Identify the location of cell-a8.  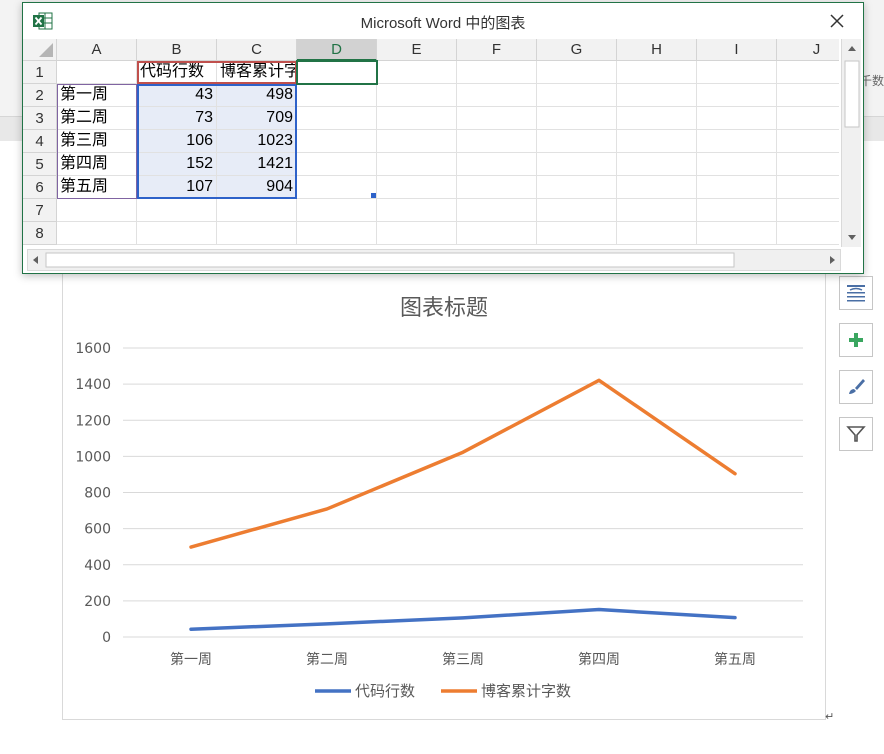
(97, 233).